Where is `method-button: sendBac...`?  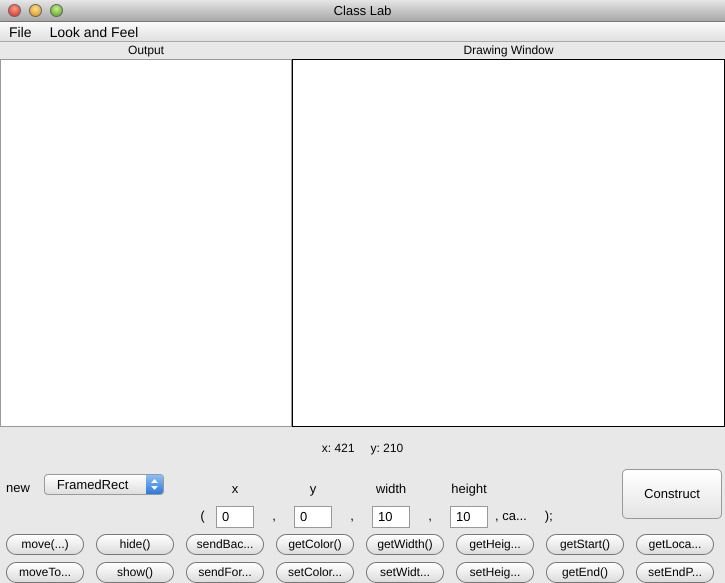 method-button: sendBac... is located at coordinates (225, 544).